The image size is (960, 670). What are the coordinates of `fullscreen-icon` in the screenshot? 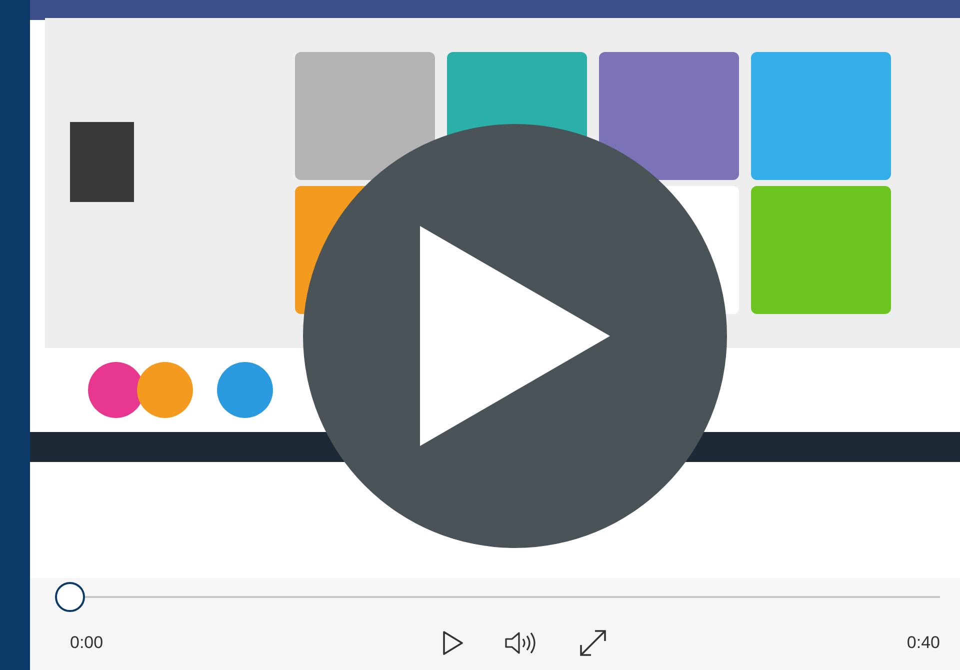 It's located at (593, 643).